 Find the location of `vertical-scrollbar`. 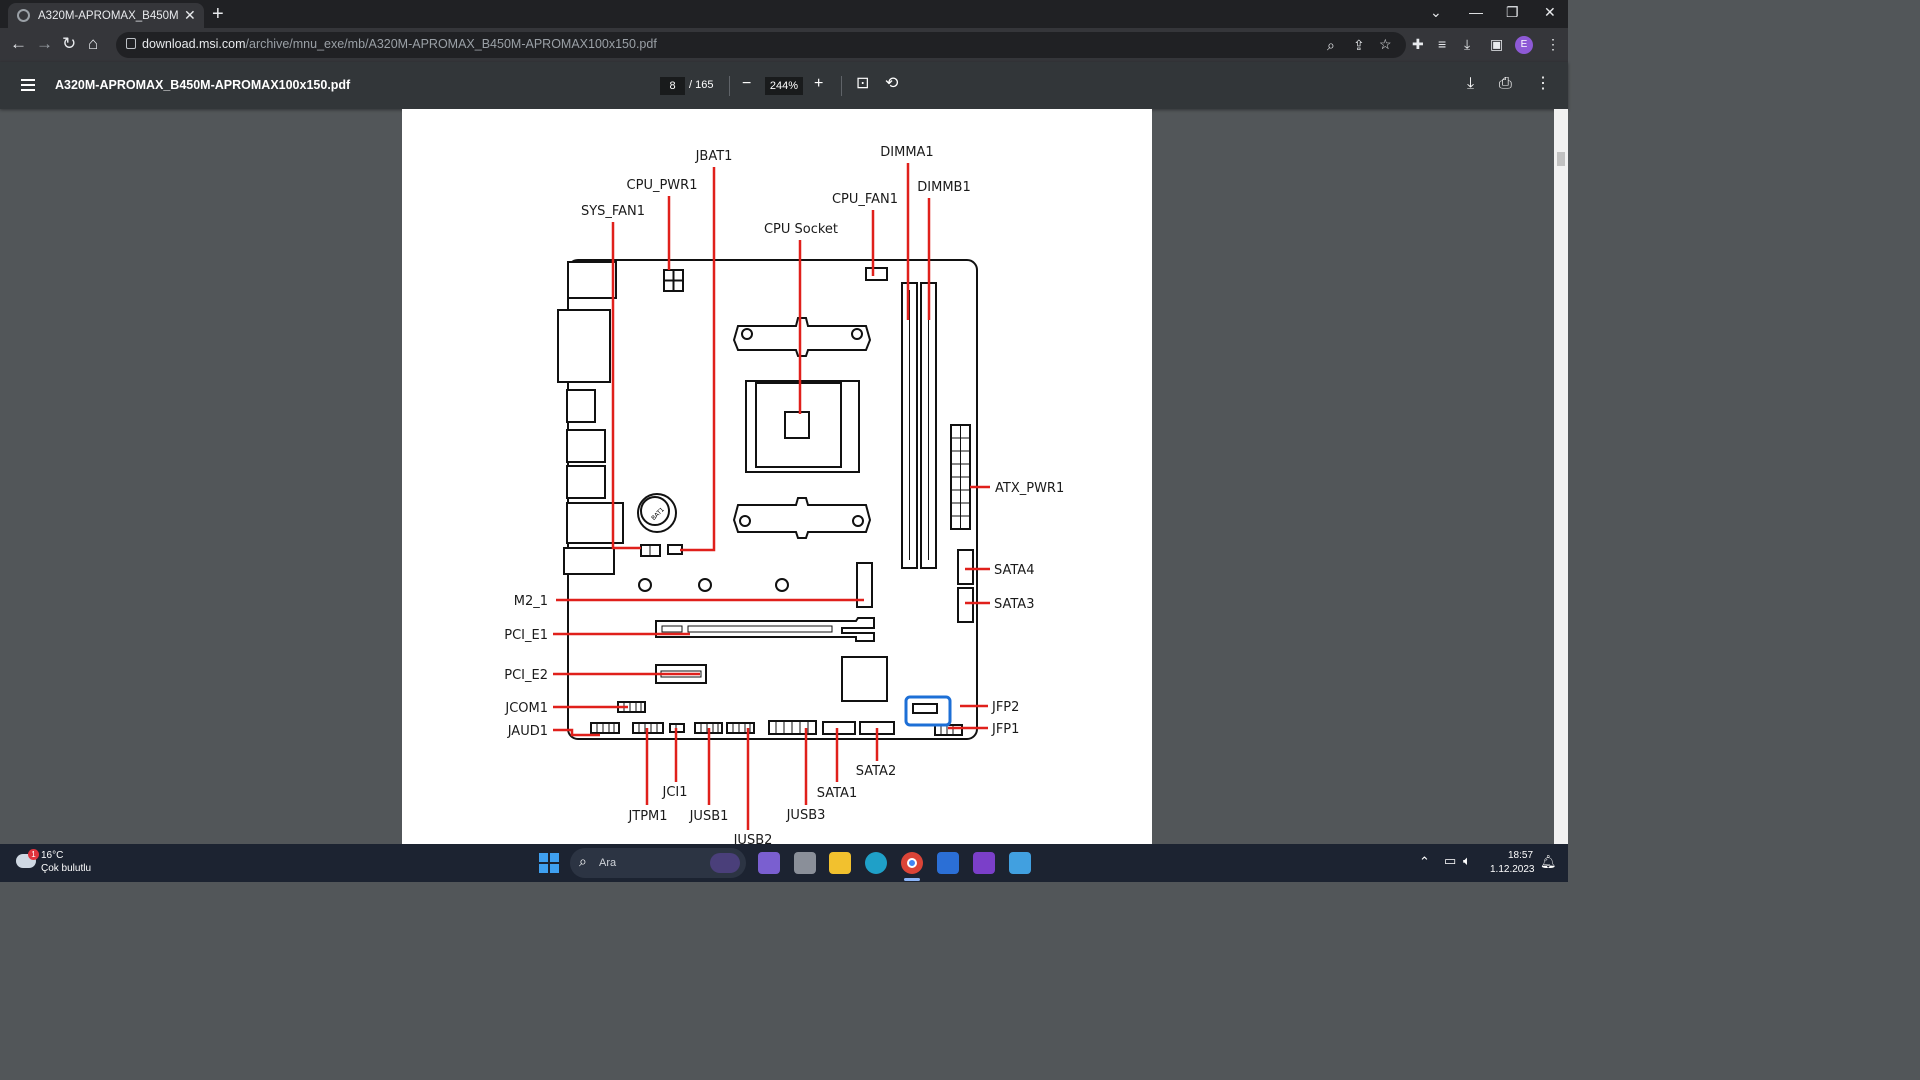

vertical-scrollbar is located at coordinates (1561, 476).